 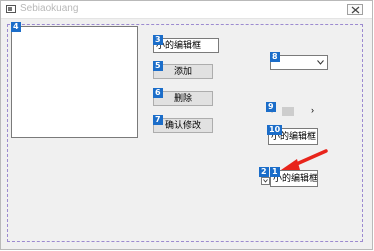 What do you see at coordinates (312, 110) in the screenshot?
I see `scroll-right-arrow: ›` at bounding box center [312, 110].